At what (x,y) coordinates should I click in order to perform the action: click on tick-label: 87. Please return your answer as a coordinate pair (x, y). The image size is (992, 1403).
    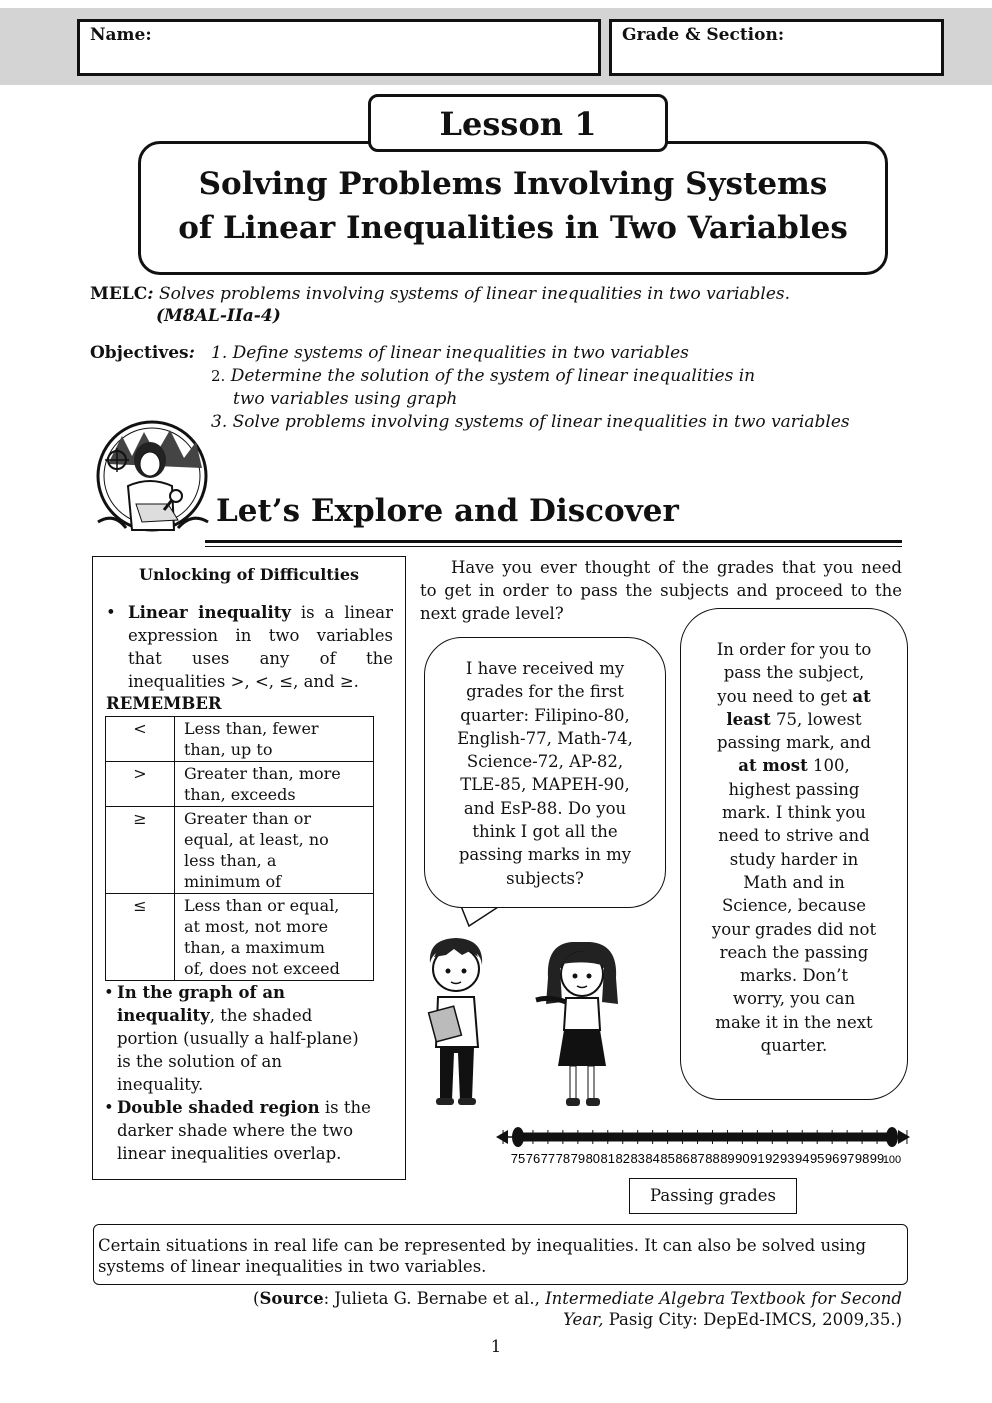
    Looking at the image, I should click on (697, 1158).